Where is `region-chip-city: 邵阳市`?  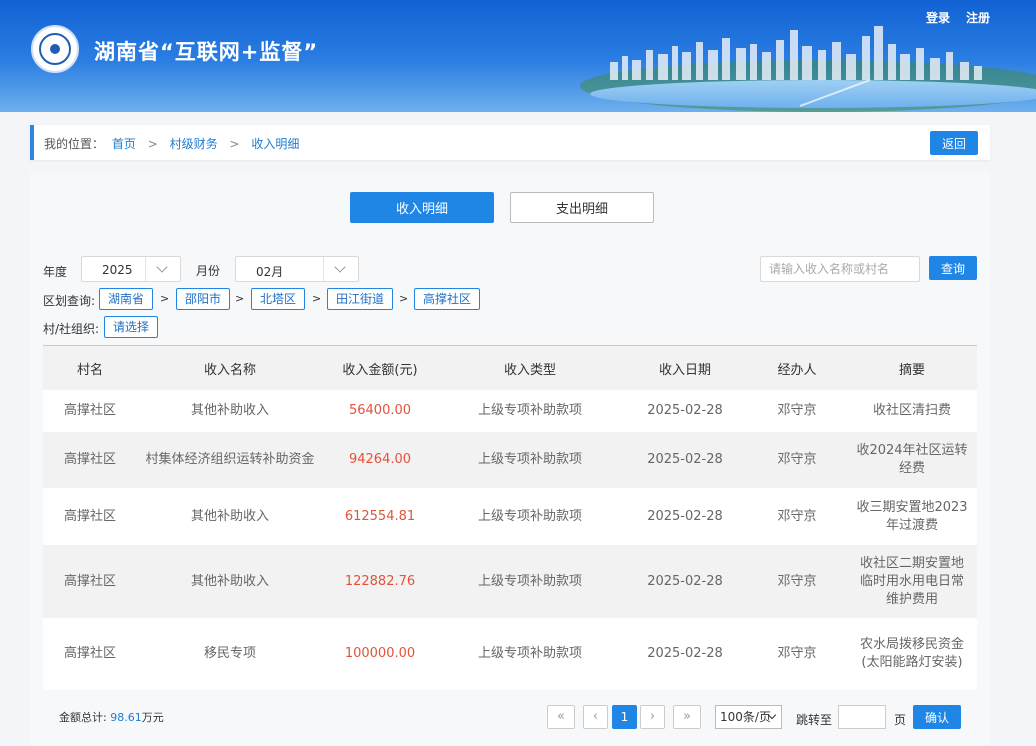 region-chip-city: 邵阳市 is located at coordinates (203, 299).